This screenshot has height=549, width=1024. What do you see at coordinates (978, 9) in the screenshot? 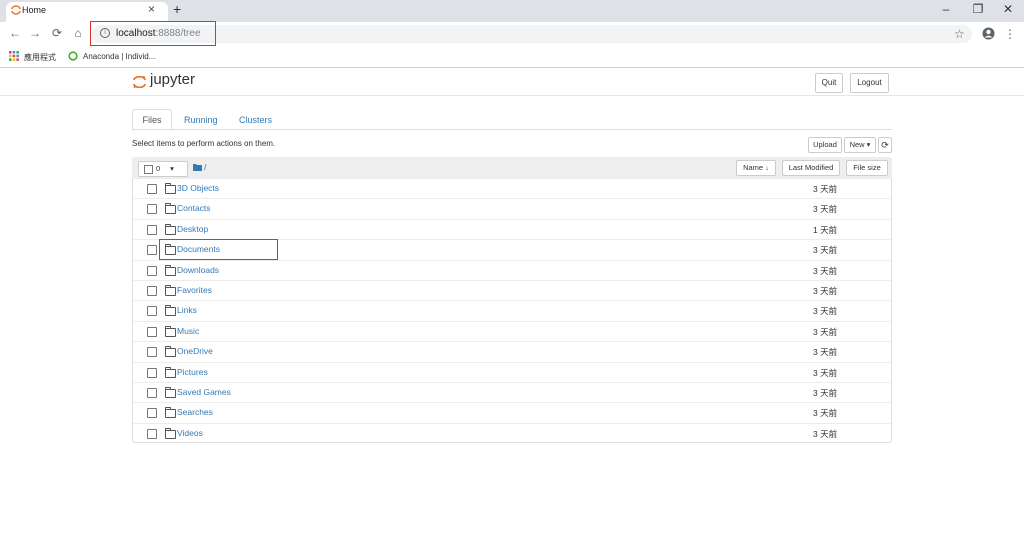
I see `restore-icon: ❐` at bounding box center [978, 9].